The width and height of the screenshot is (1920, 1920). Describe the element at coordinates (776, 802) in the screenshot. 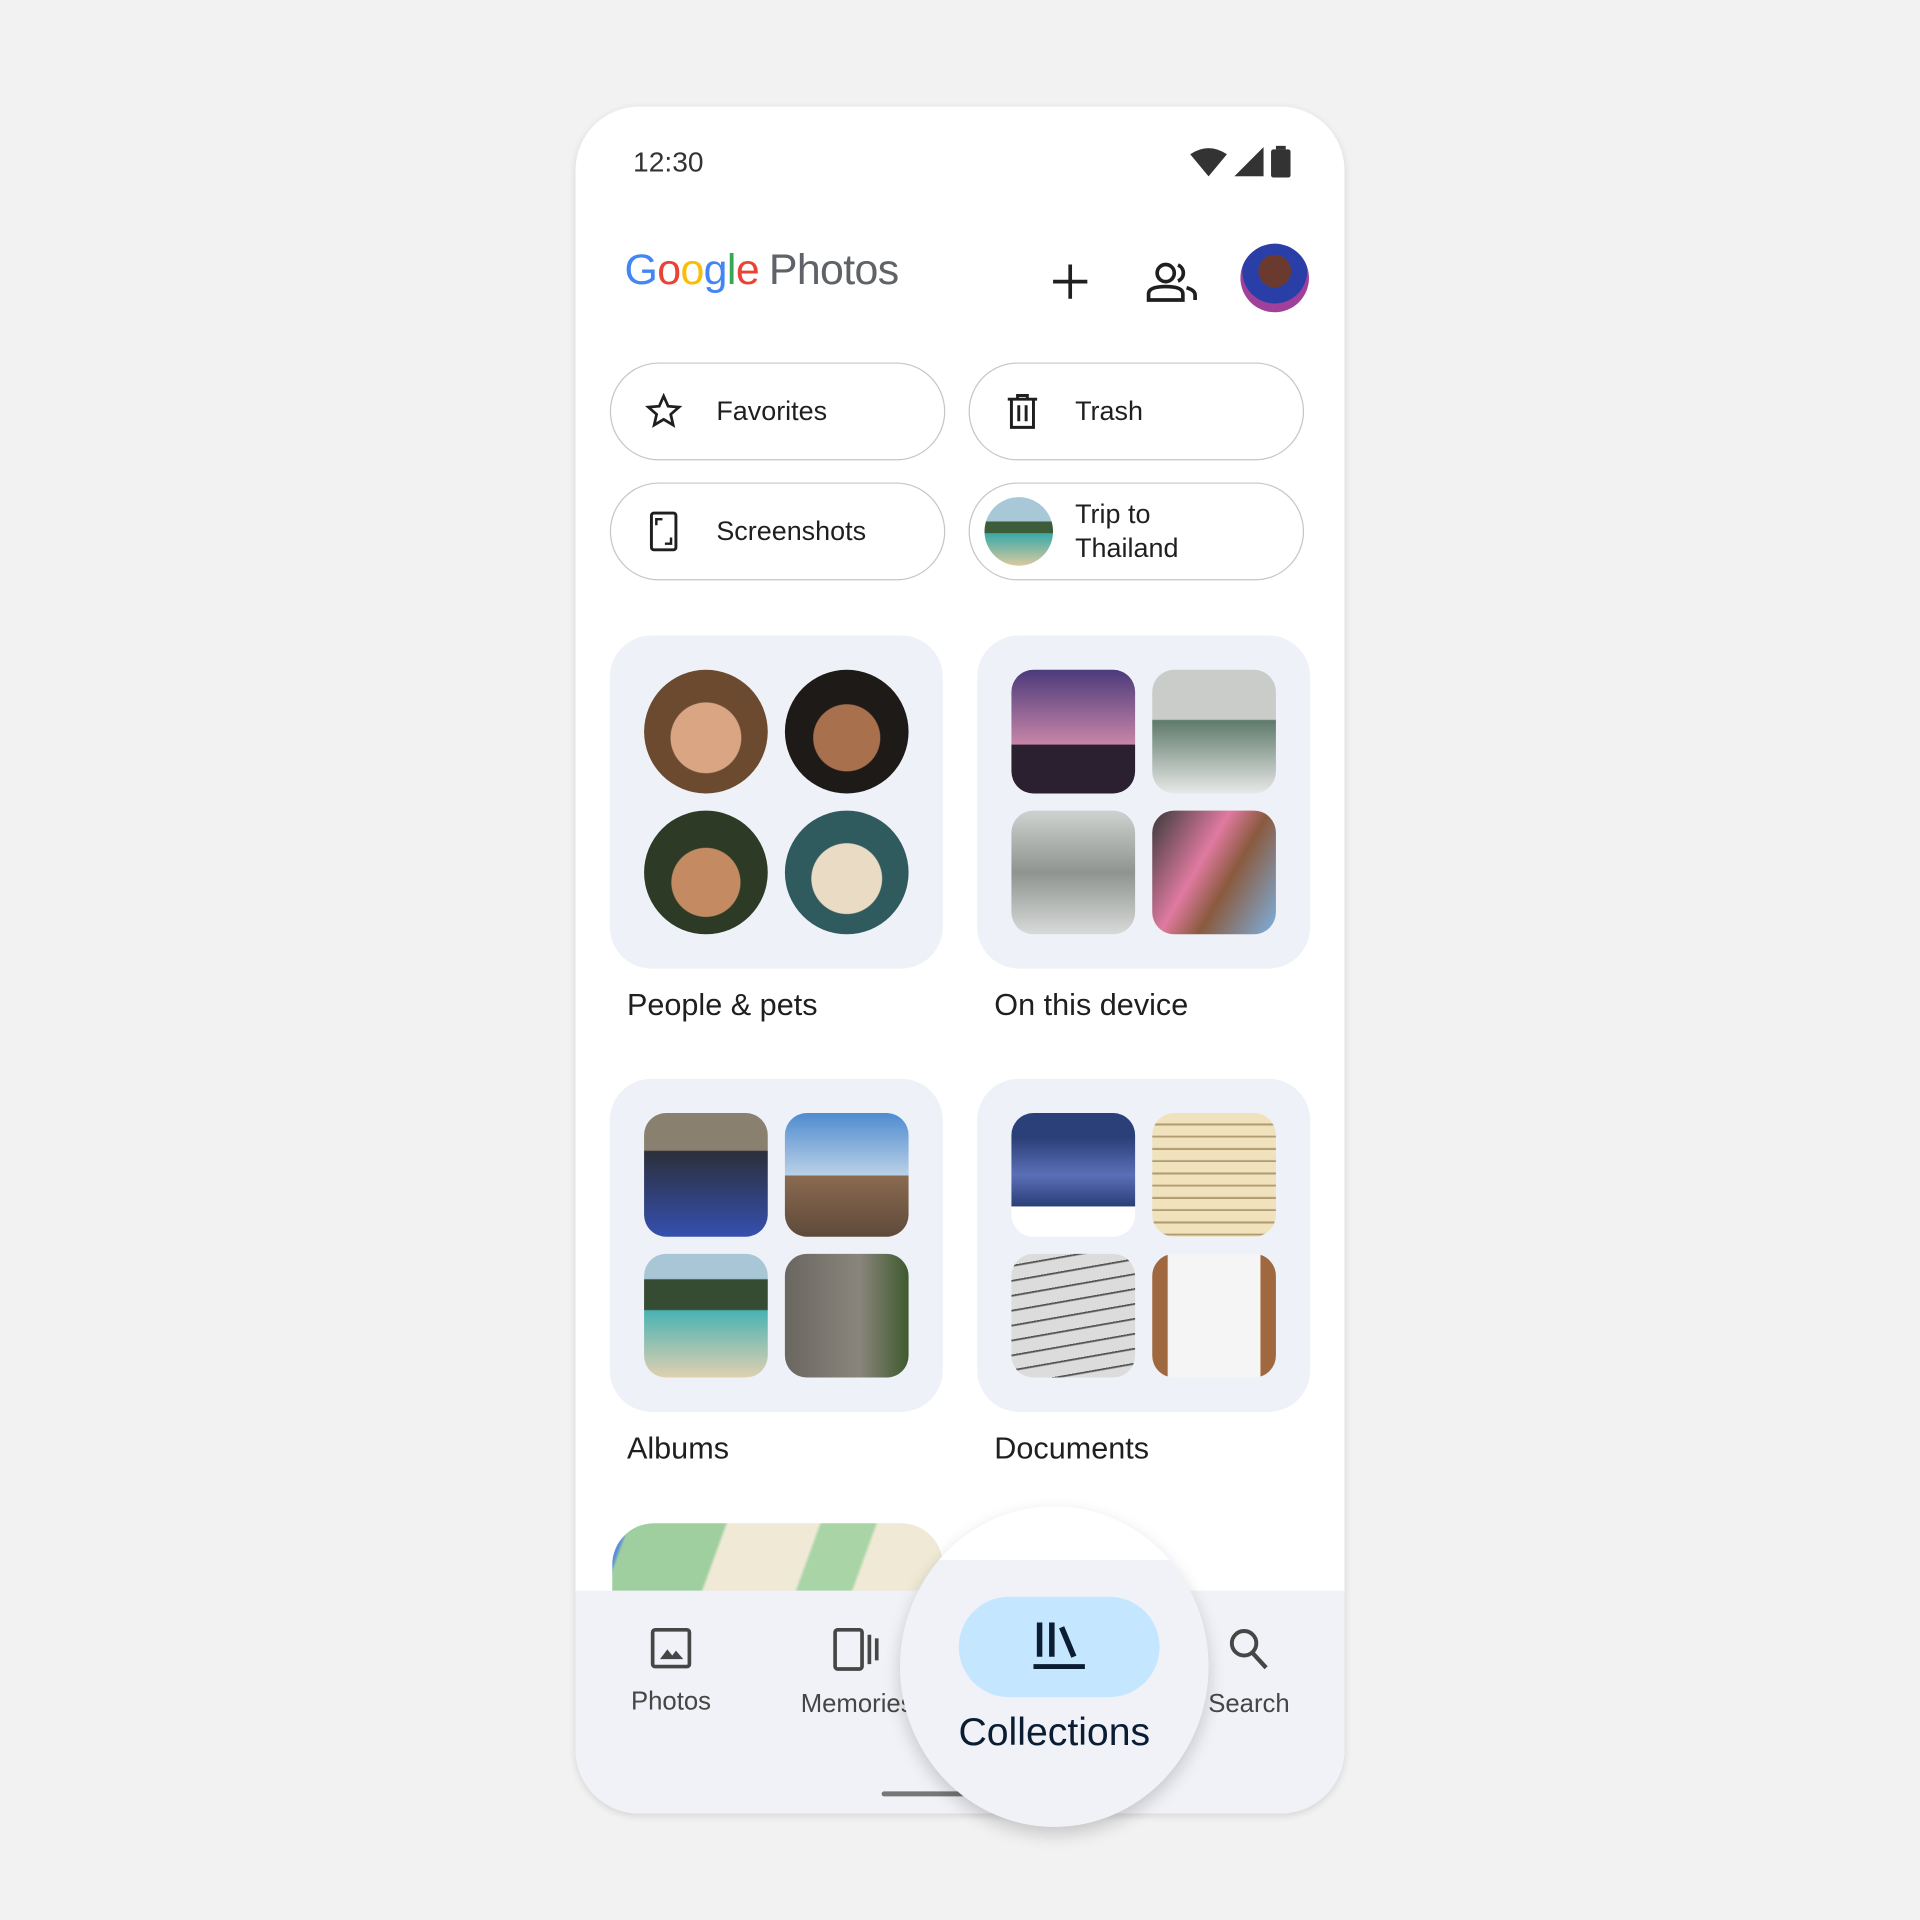

I see `collection-people-pets` at that location.